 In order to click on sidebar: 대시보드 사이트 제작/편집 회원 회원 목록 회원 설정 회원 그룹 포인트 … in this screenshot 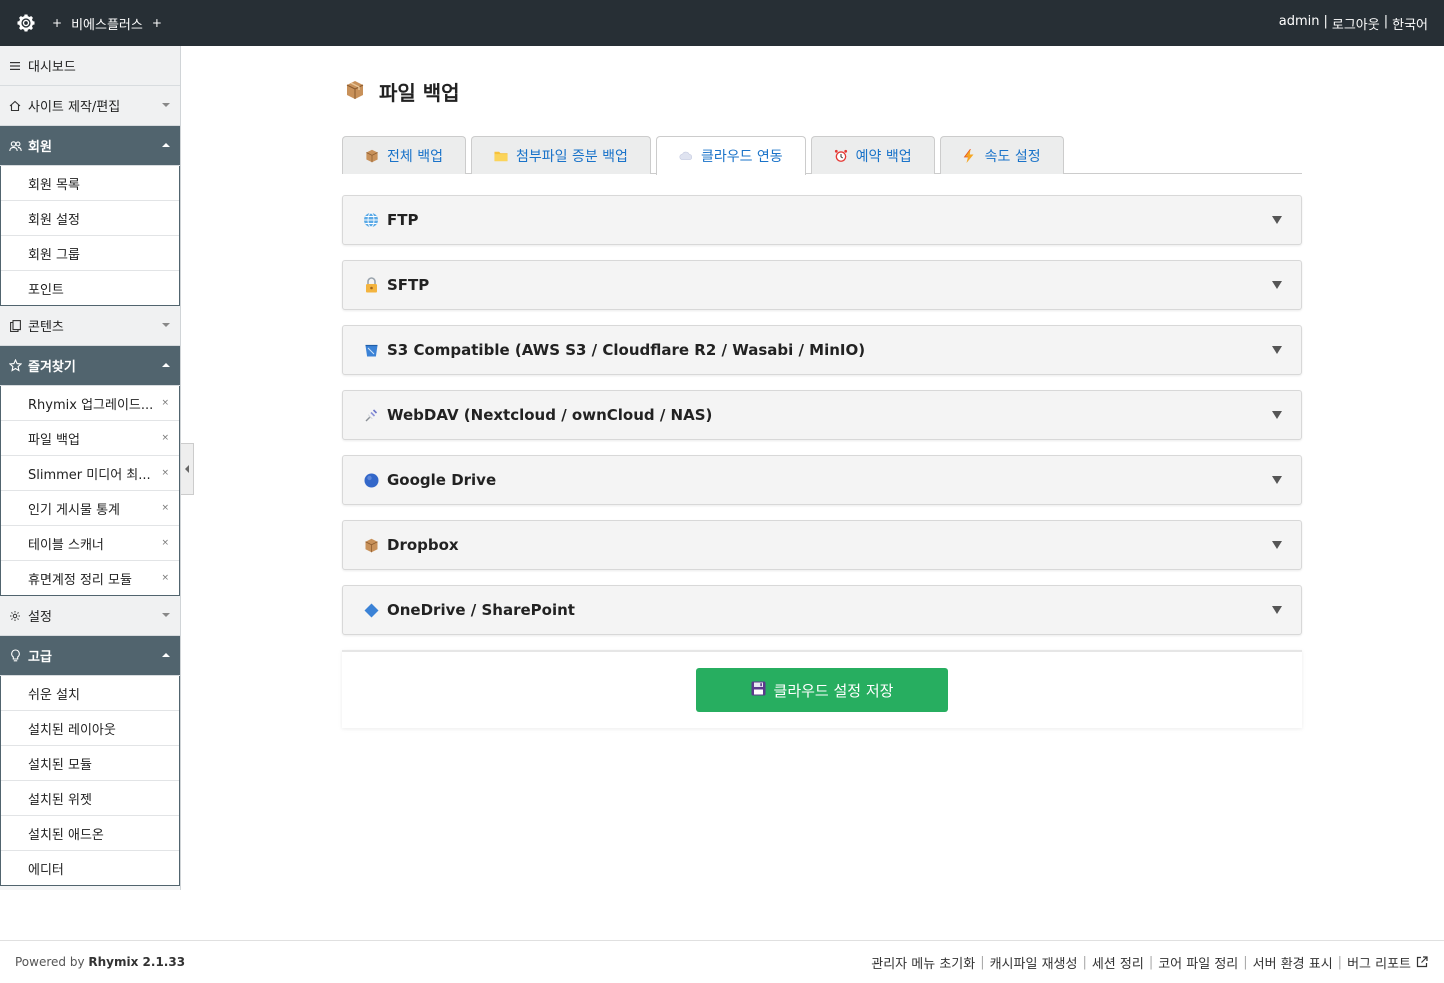, I will do `click(90, 468)`.